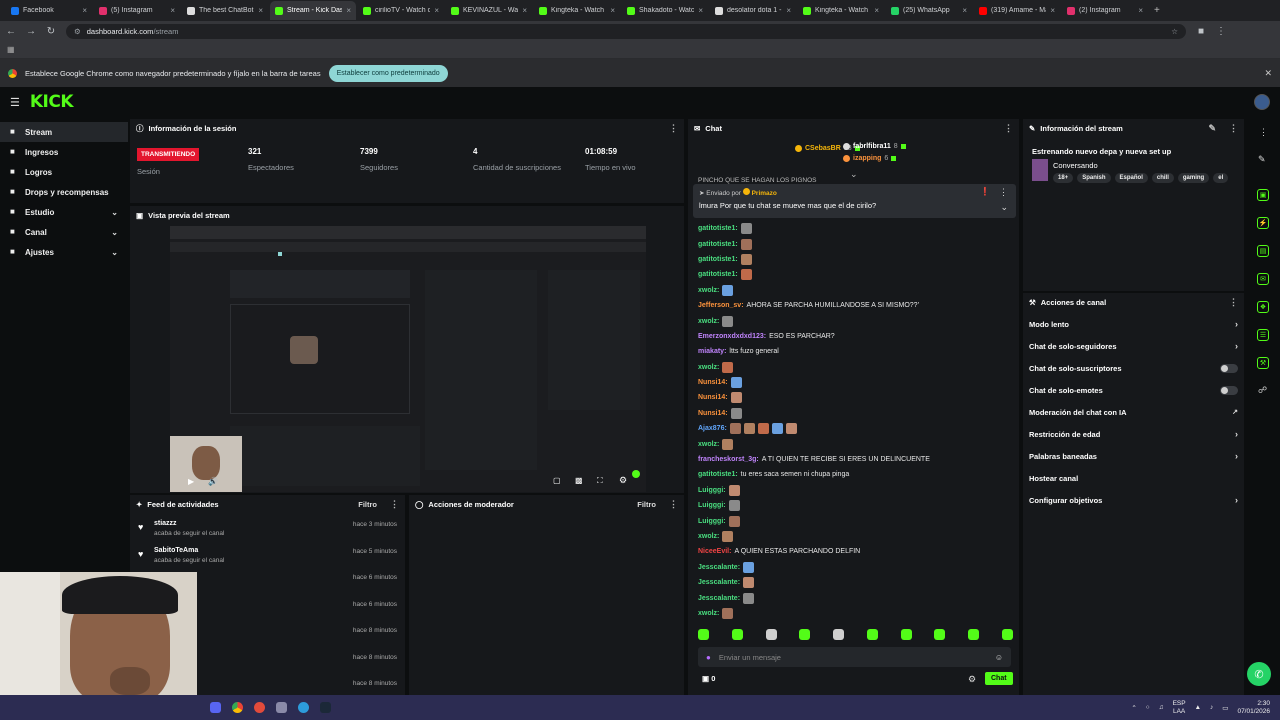 The image size is (1280, 720). I want to click on channel-action-chat-de-solo-seguidores: Chat de solo-seguidores ›, so click(1133, 346).